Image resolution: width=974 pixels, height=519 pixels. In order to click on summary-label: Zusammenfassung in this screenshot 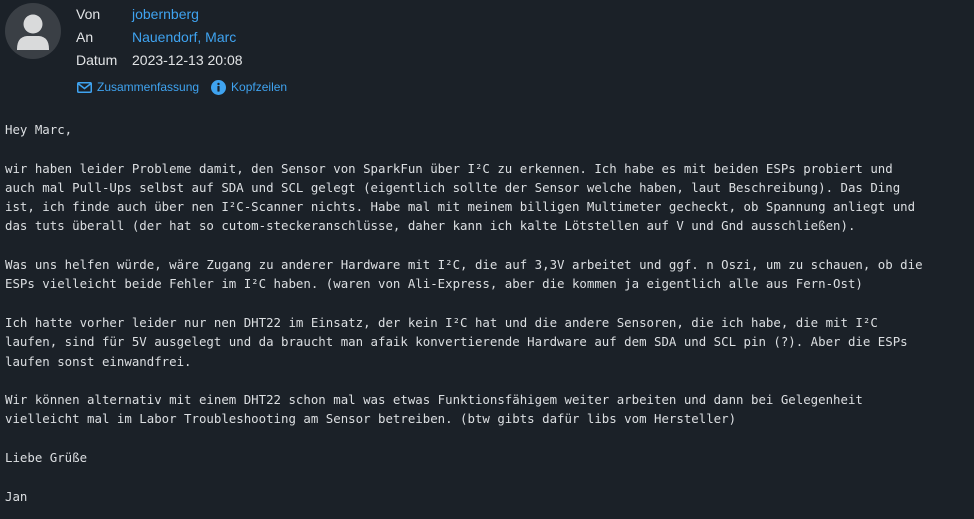, I will do `click(148, 87)`.